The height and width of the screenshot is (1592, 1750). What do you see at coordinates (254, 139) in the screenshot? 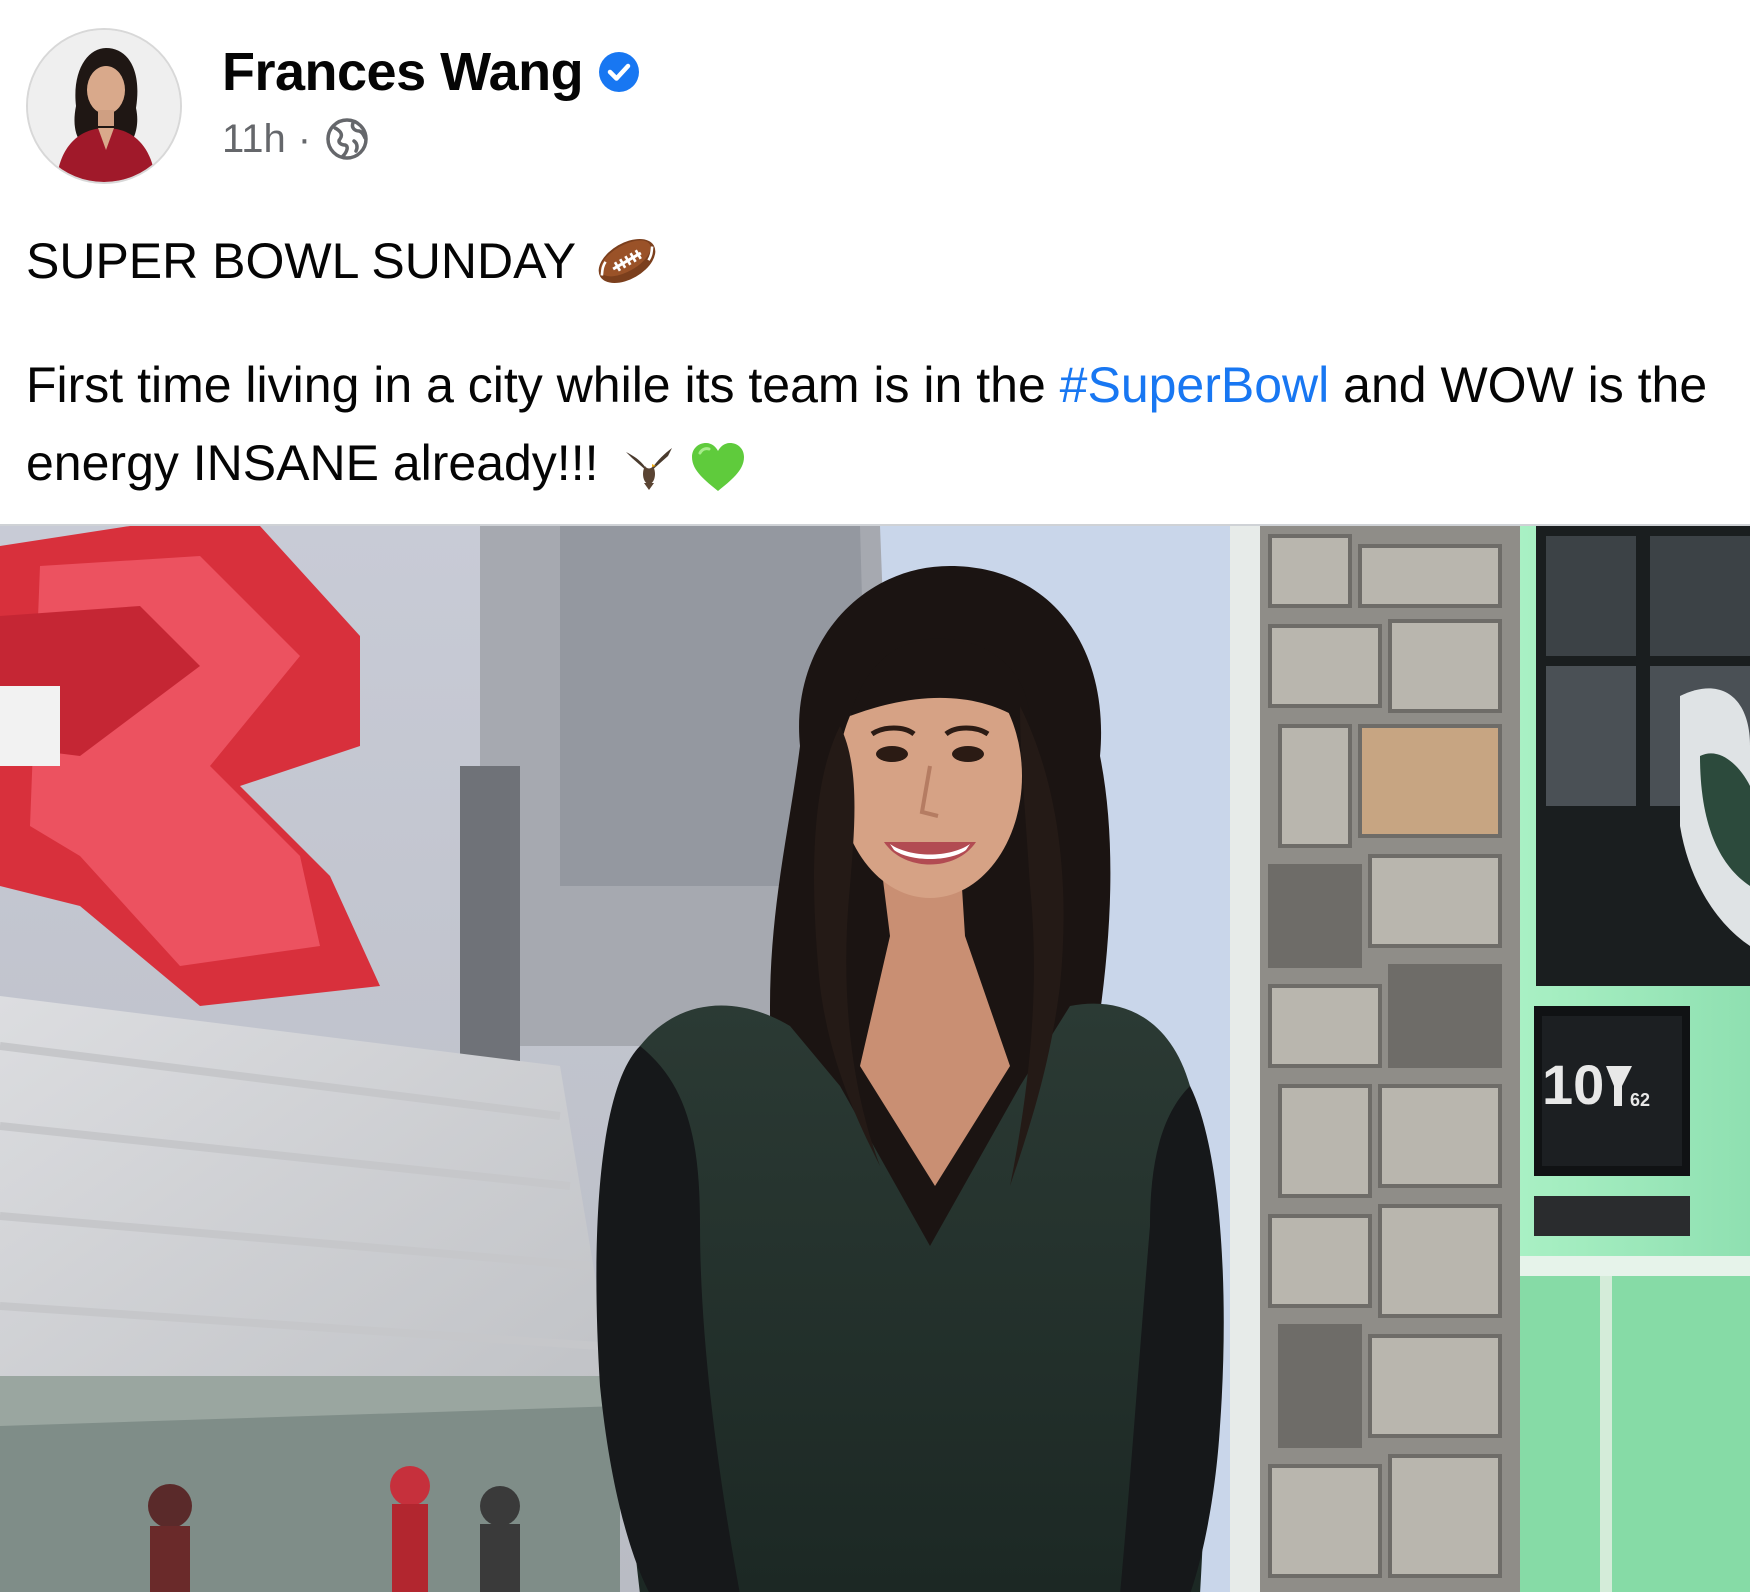
I see `post-time: 11h` at bounding box center [254, 139].